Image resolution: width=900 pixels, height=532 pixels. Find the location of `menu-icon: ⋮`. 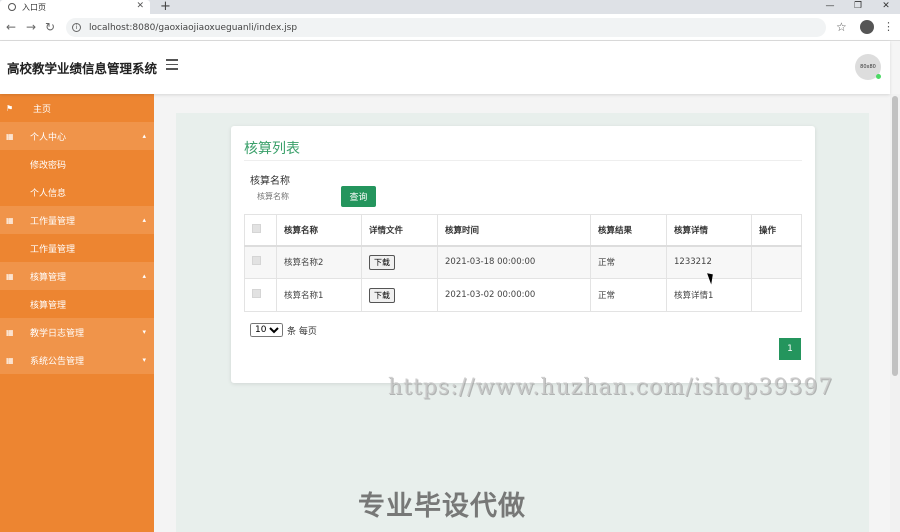

menu-icon: ⋮ is located at coordinates (888, 26).